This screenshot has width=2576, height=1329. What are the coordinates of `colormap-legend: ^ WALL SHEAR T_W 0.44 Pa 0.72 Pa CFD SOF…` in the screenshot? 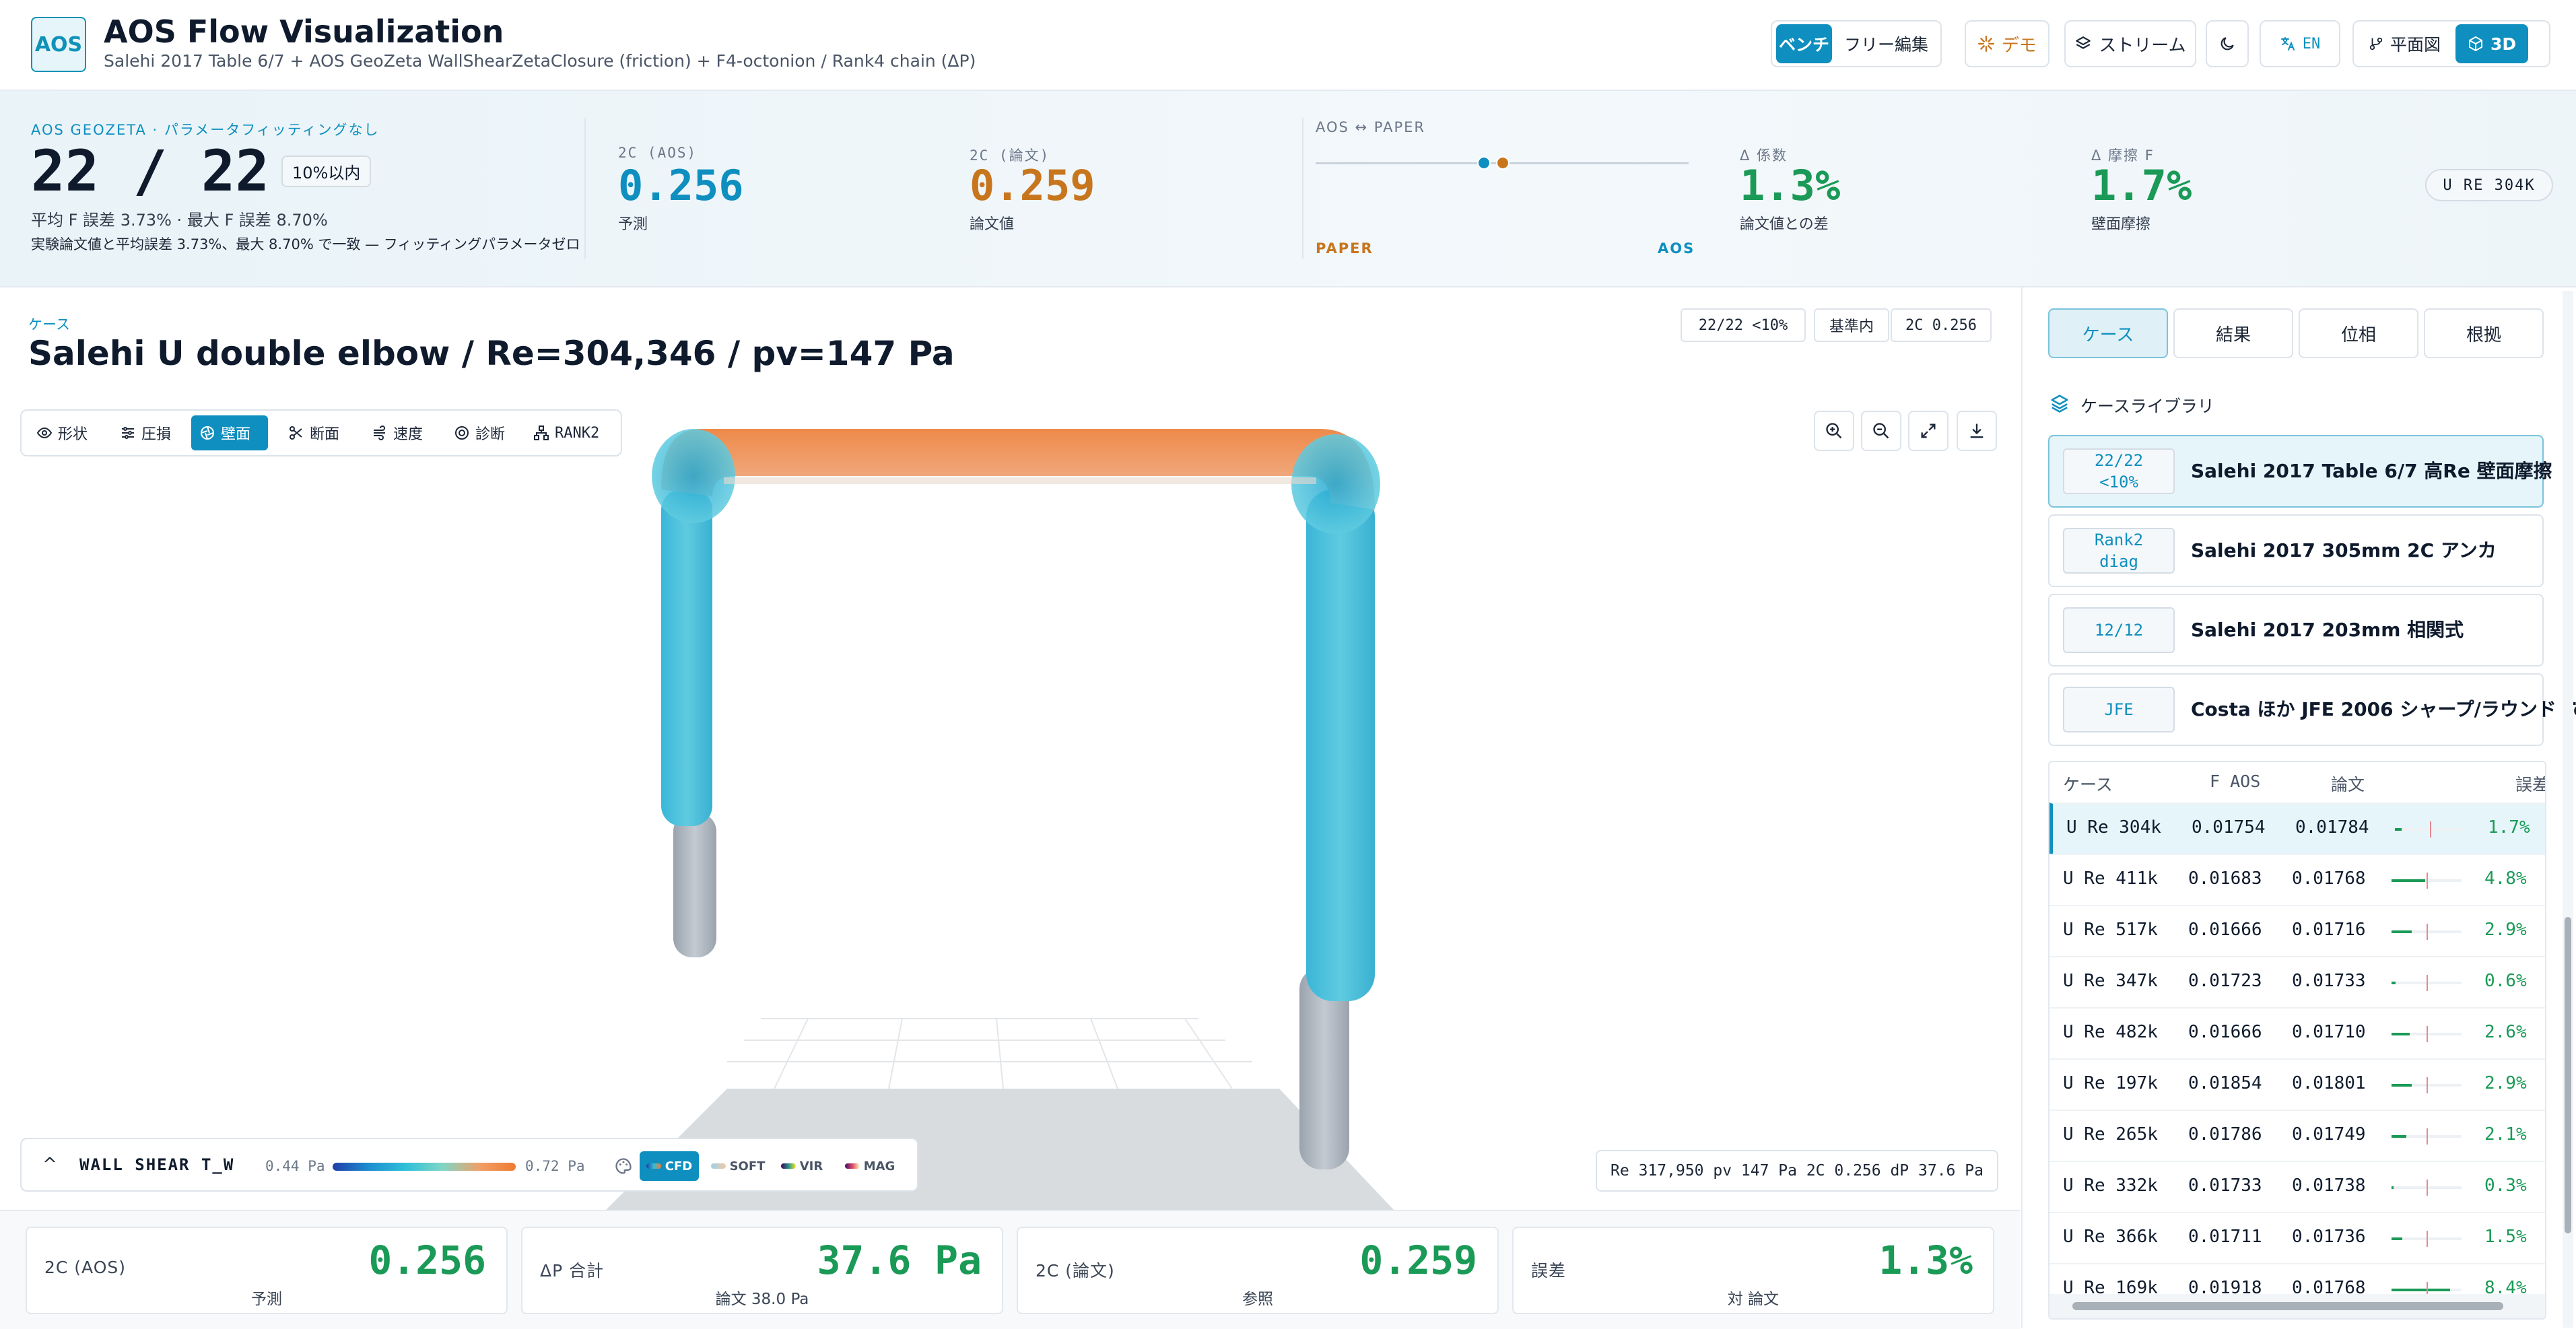 It's located at (469, 1165).